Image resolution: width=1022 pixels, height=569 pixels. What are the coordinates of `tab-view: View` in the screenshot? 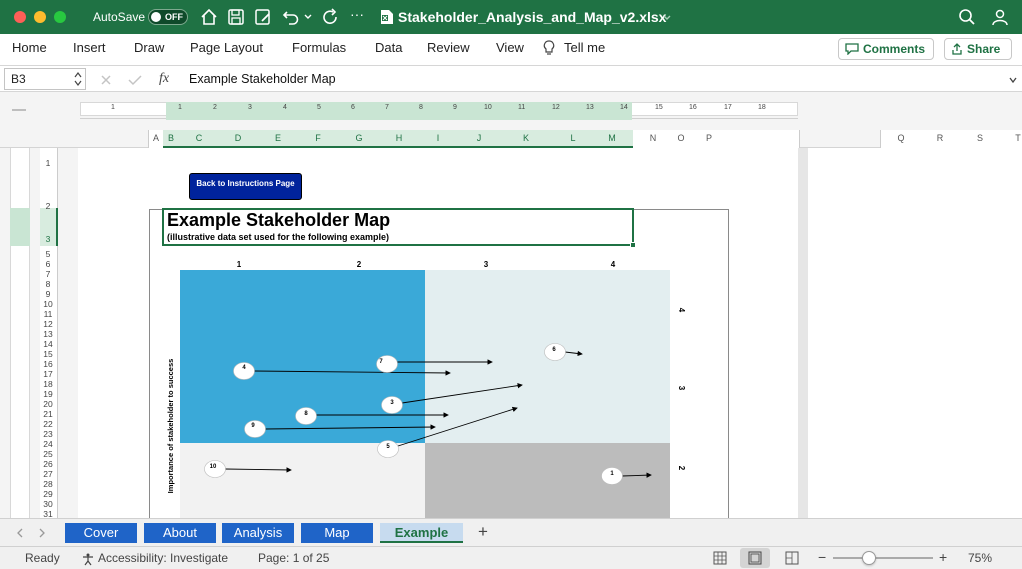 It's located at (510, 47).